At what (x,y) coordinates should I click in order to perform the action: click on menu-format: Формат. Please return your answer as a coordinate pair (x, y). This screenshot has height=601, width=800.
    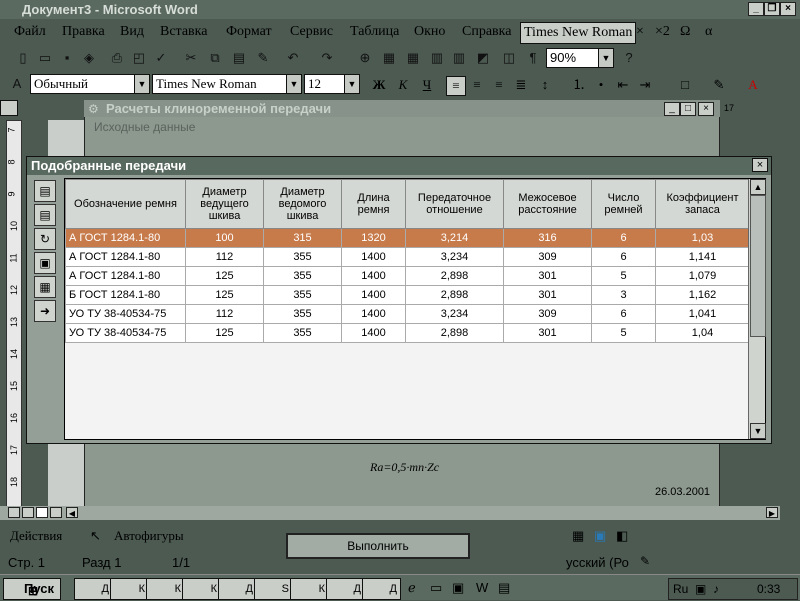
    Looking at the image, I should click on (249, 32).